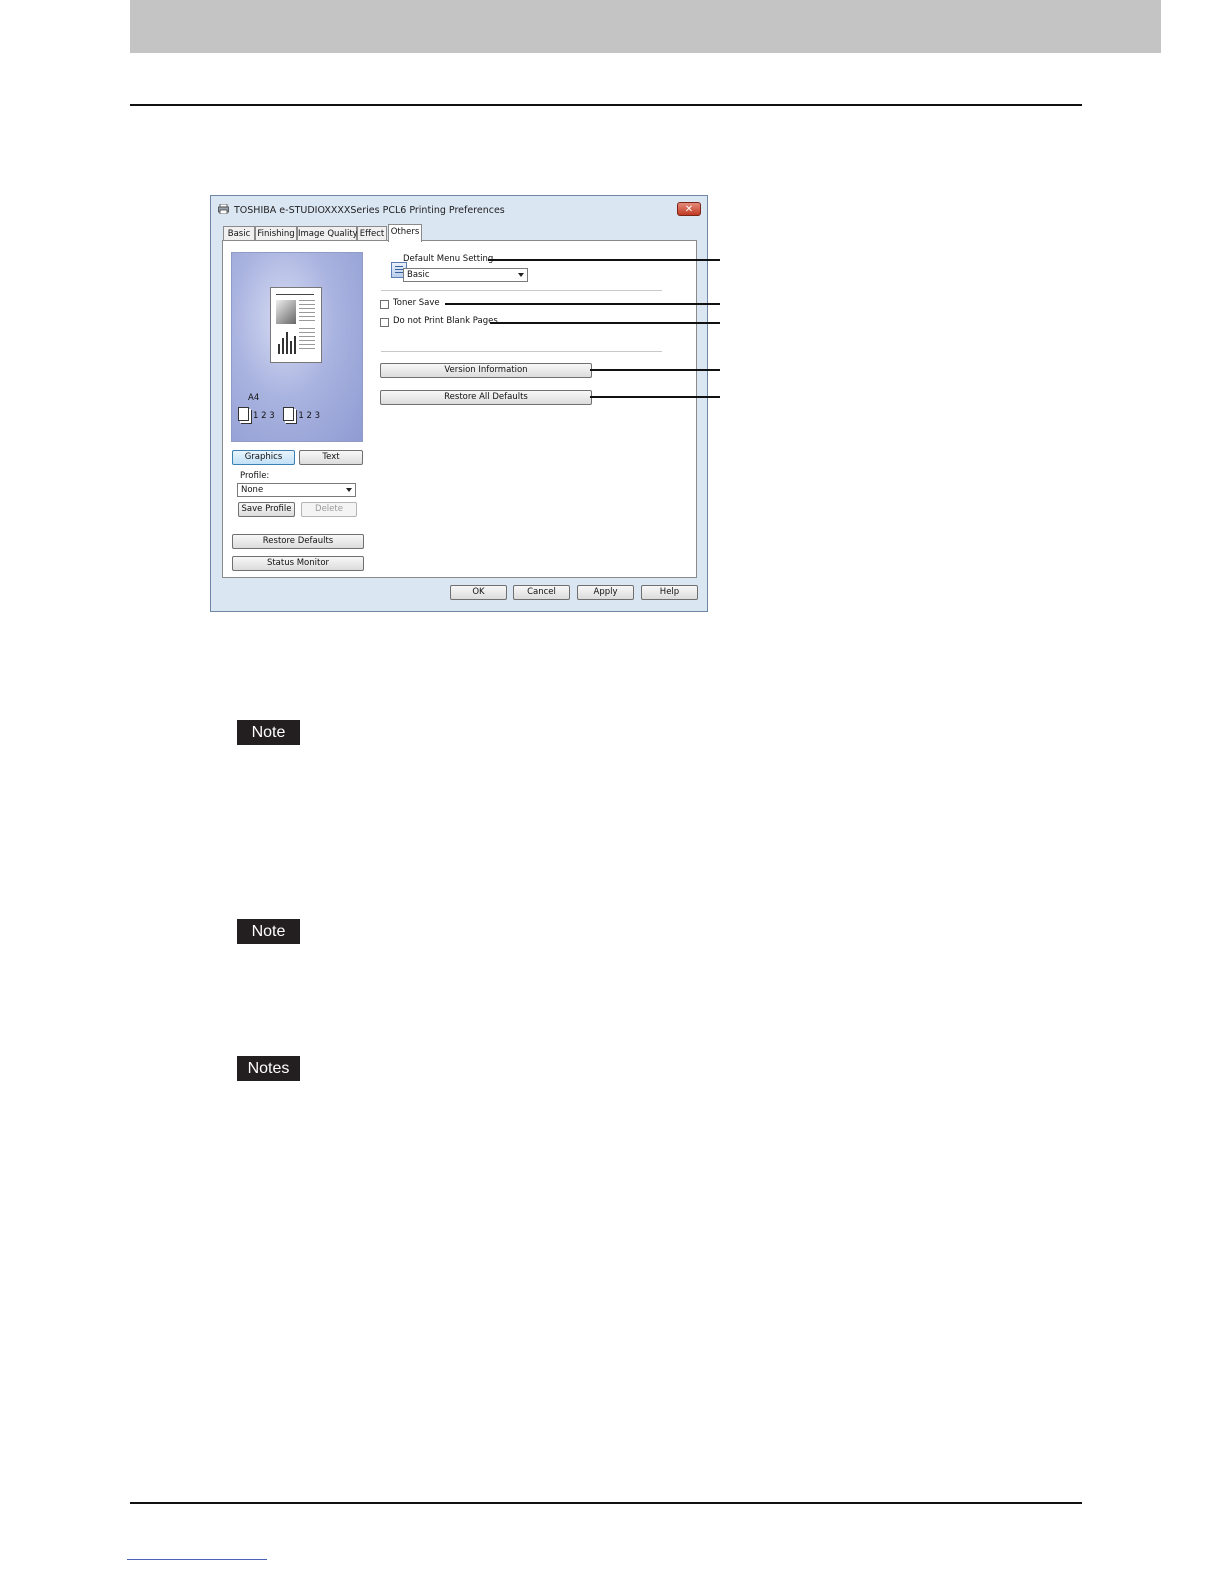  What do you see at coordinates (416, 303) in the screenshot?
I see `toner-save-label: Toner Save` at bounding box center [416, 303].